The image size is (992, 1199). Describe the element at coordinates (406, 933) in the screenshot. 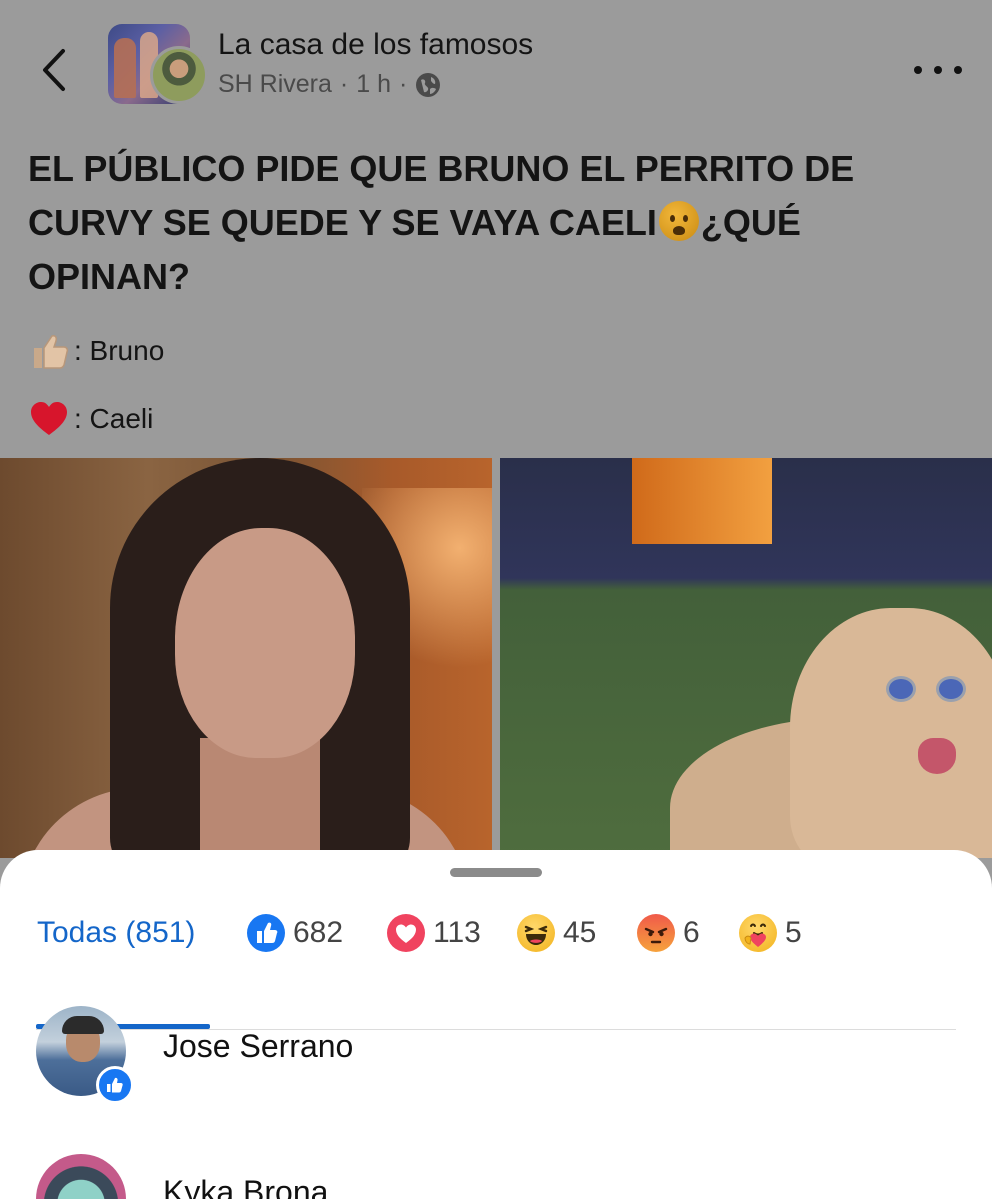

I see `love-reaction-icon` at that location.